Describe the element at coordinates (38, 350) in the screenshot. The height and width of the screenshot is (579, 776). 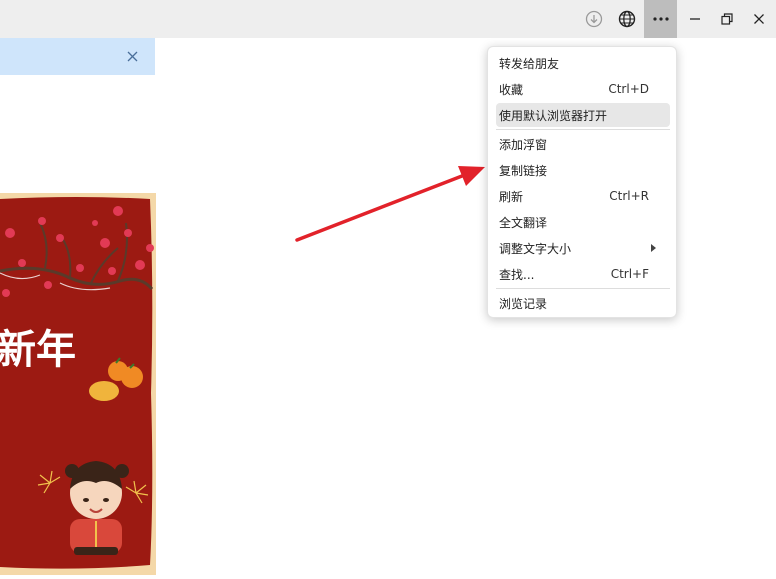
I see `card-title-fragment: 新年` at that location.